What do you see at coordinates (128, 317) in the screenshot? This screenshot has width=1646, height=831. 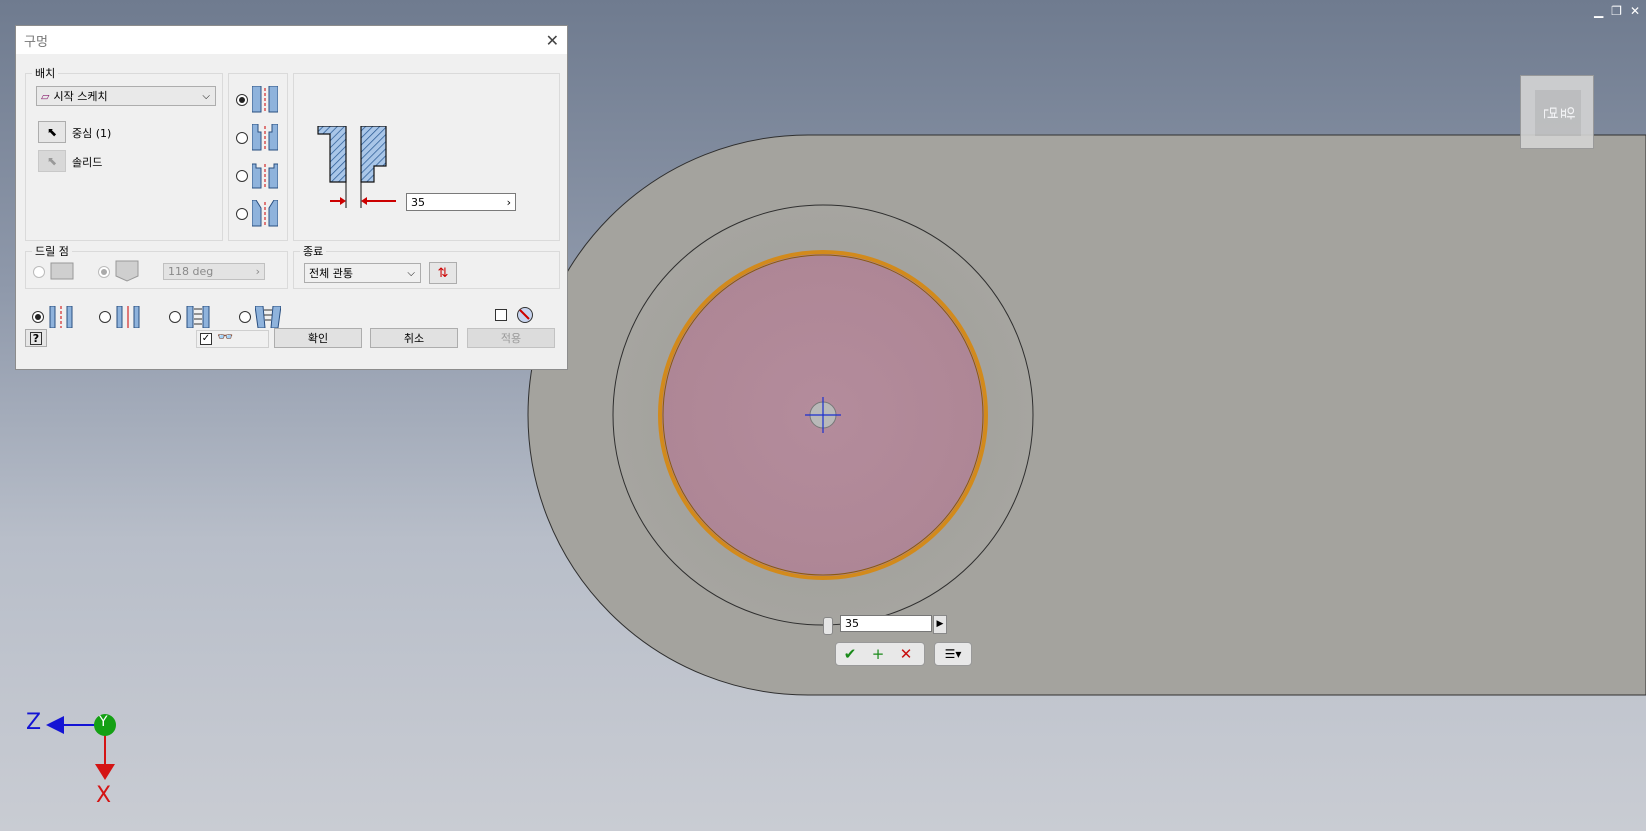 I see `clearance-hole-icon` at bounding box center [128, 317].